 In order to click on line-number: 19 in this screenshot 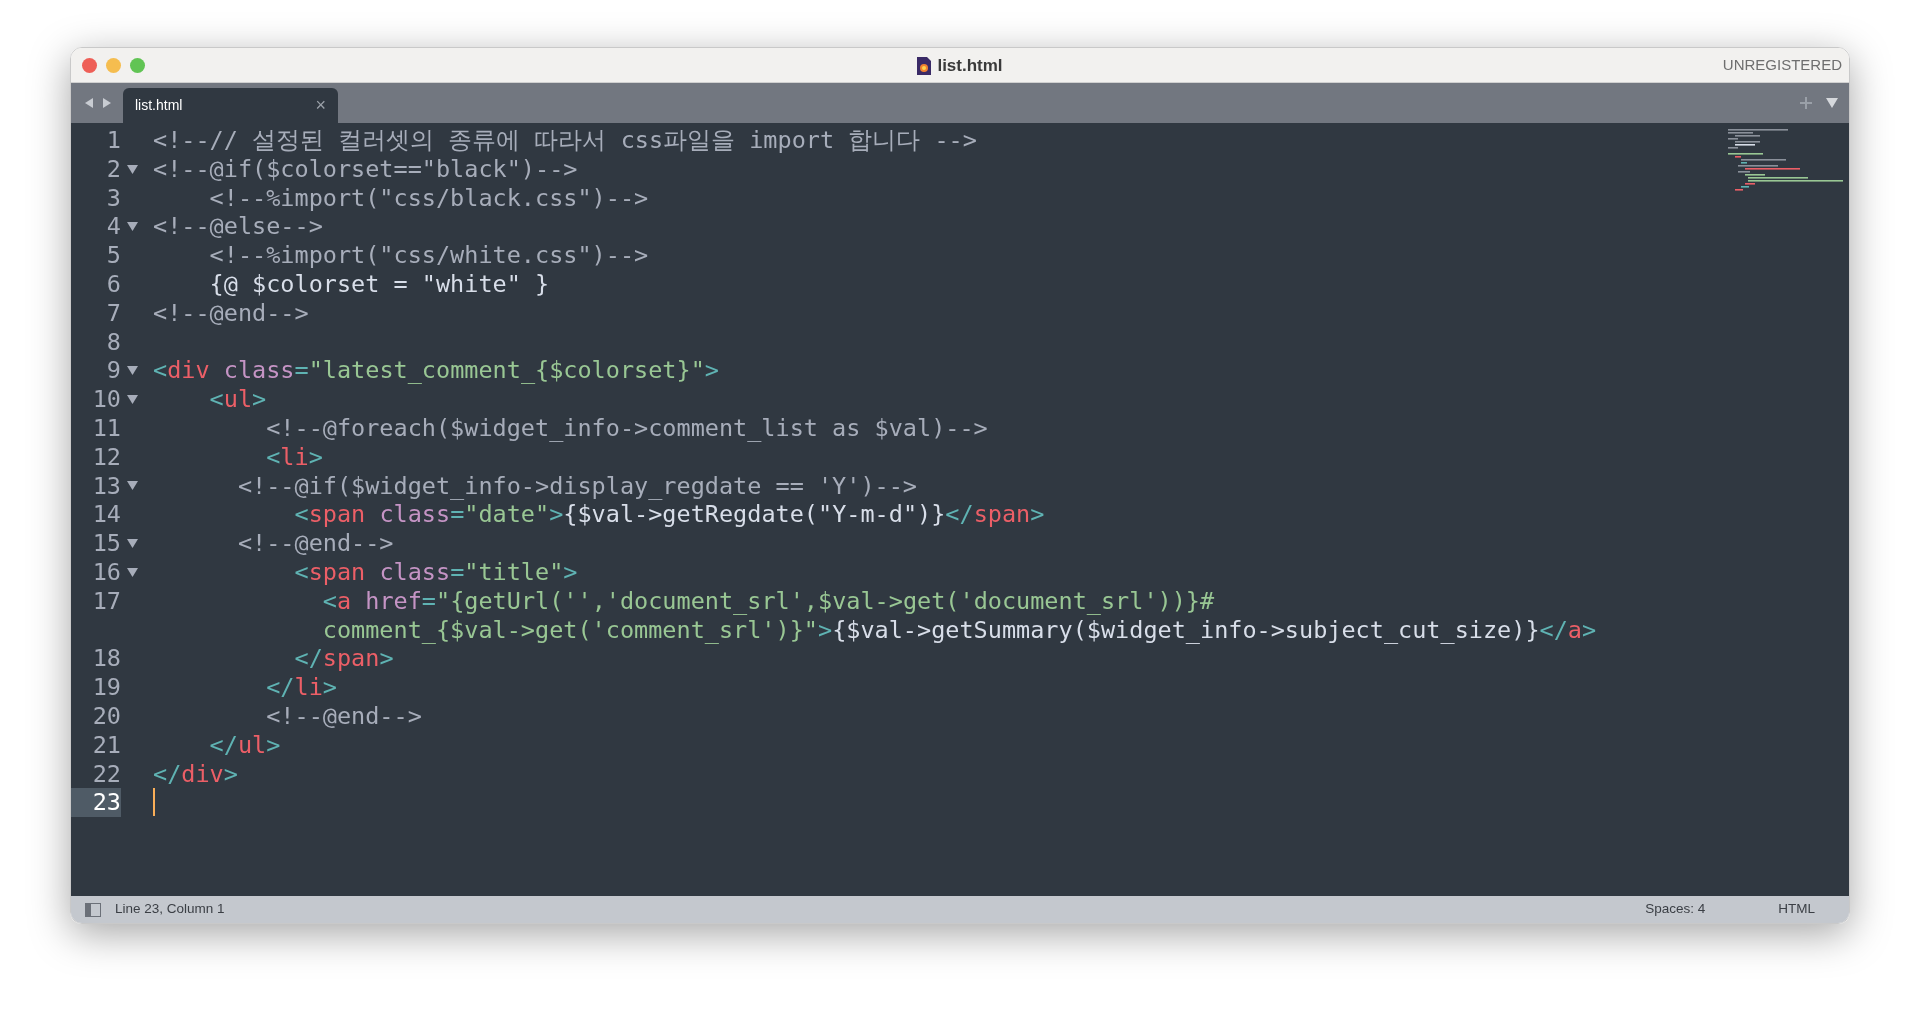, I will do `click(106, 687)`.